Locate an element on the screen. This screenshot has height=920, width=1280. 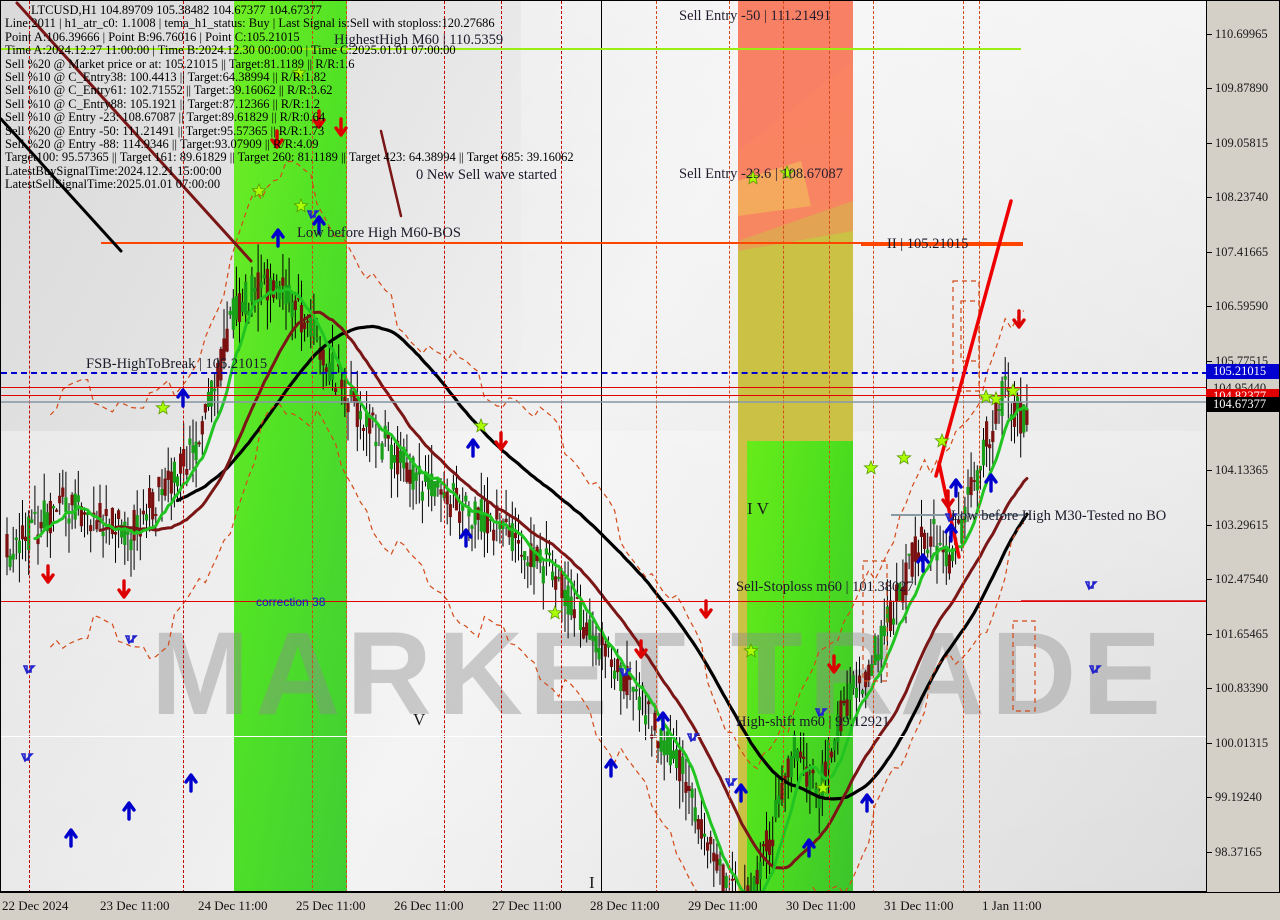
price-tick: 109.05815 is located at coordinates (1243, 143).